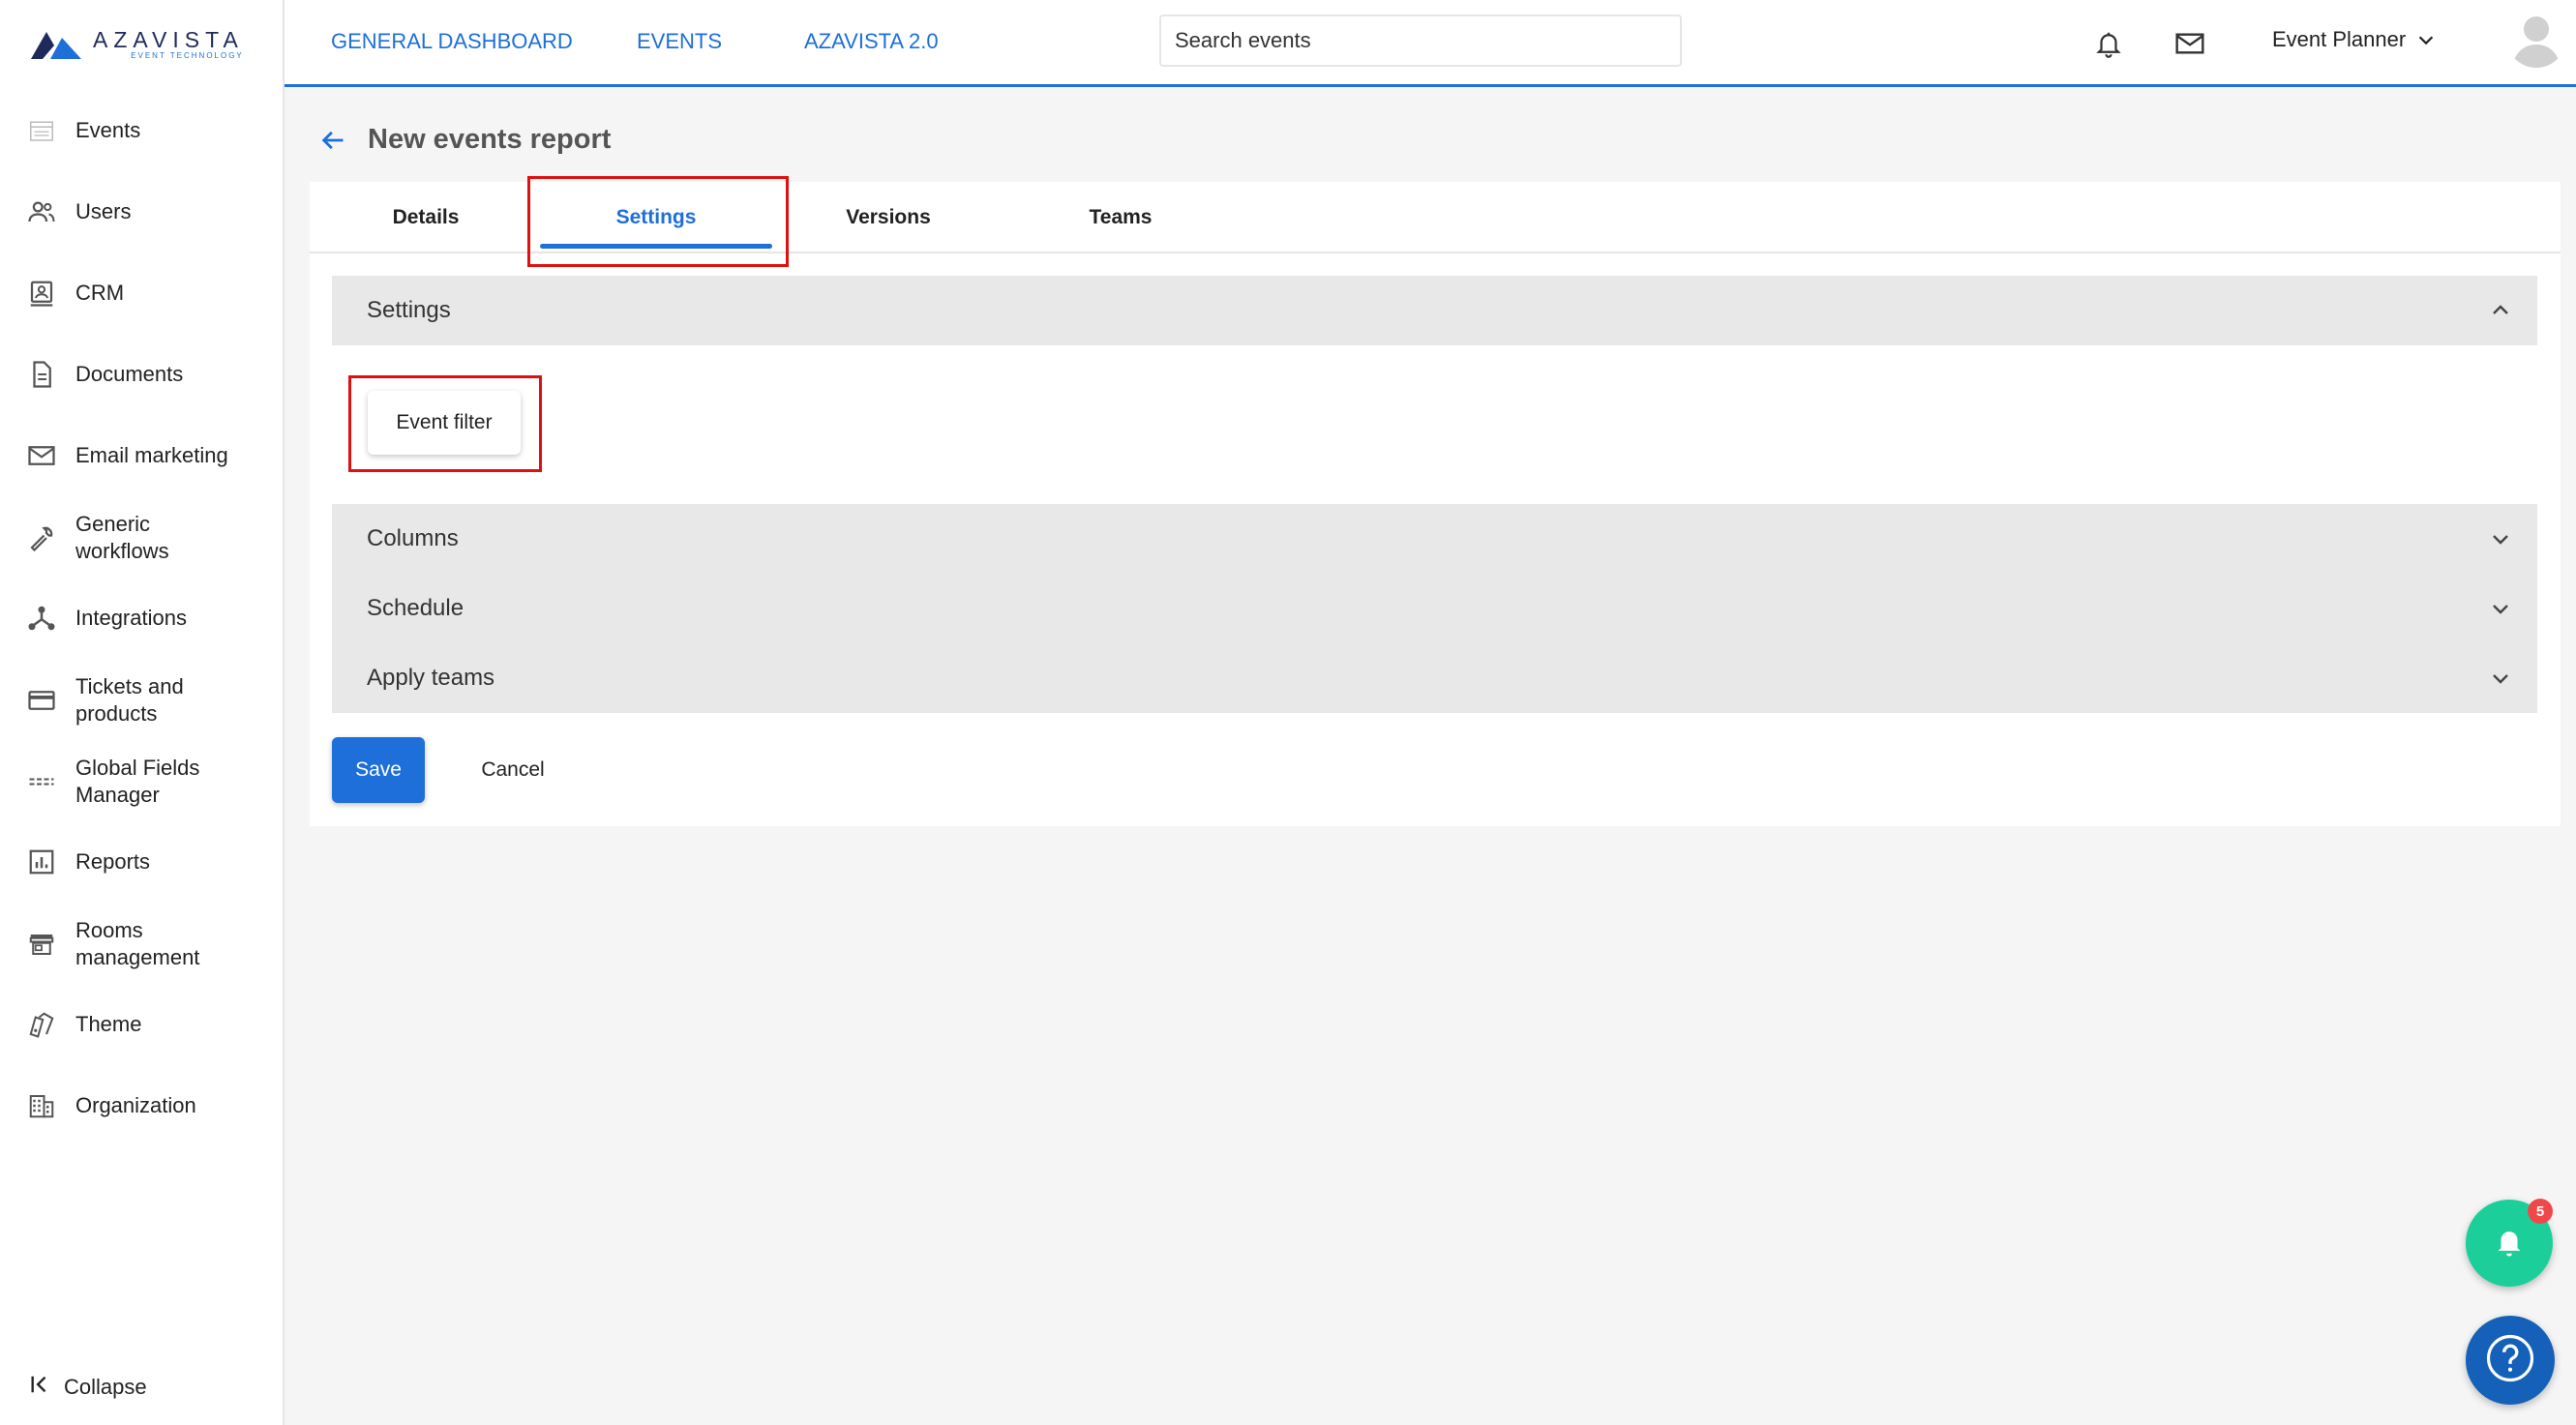 This screenshot has width=2576, height=1425. What do you see at coordinates (1434, 608) in the screenshot?
I see `schedule-section-header: Schedule` at bounding box center [1434, 608].